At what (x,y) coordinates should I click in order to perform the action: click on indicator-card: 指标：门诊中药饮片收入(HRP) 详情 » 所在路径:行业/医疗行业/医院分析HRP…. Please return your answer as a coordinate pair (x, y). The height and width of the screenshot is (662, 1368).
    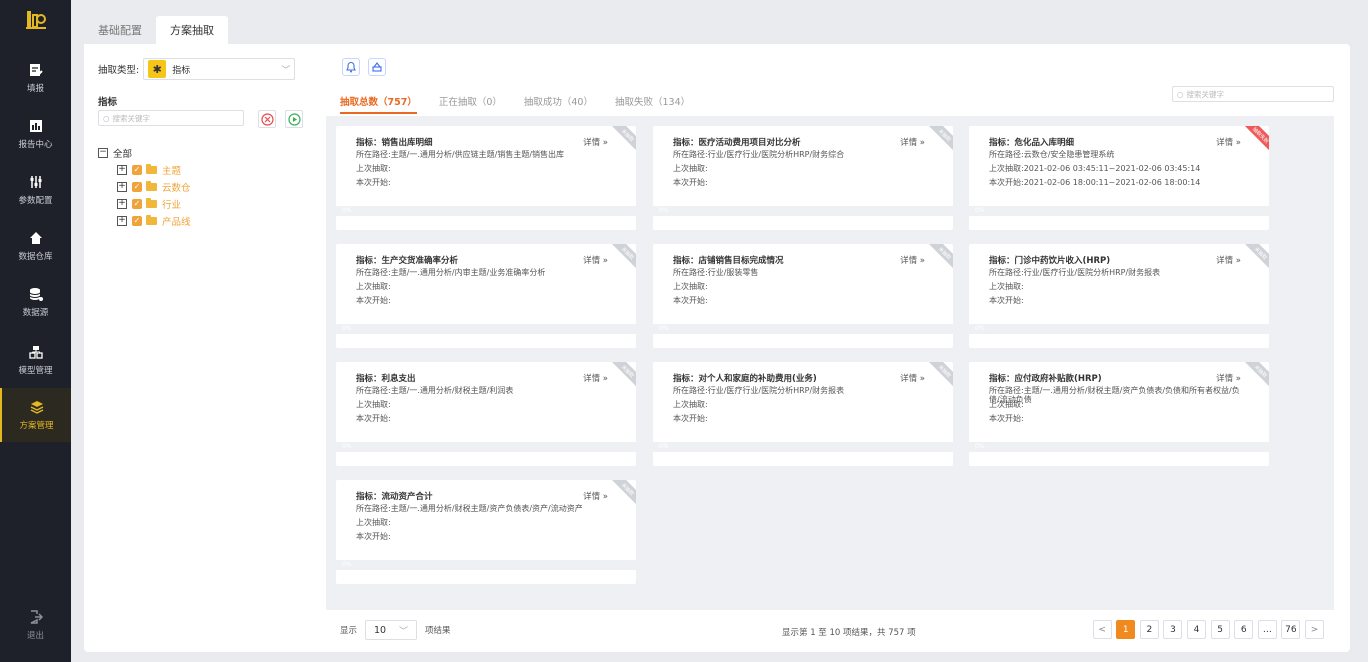
    Looking at the image, I should click on (1119, 296).